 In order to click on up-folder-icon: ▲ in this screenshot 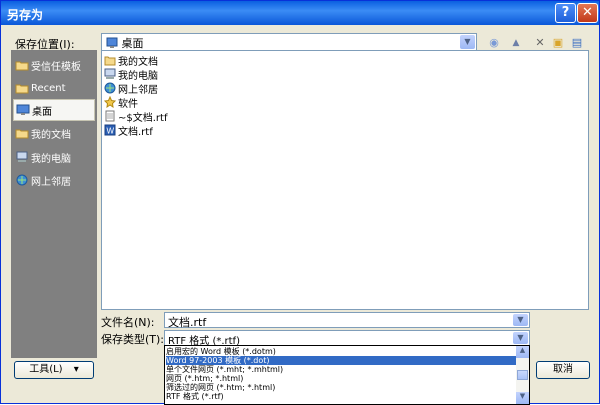, I will do `click(516, 43)`.